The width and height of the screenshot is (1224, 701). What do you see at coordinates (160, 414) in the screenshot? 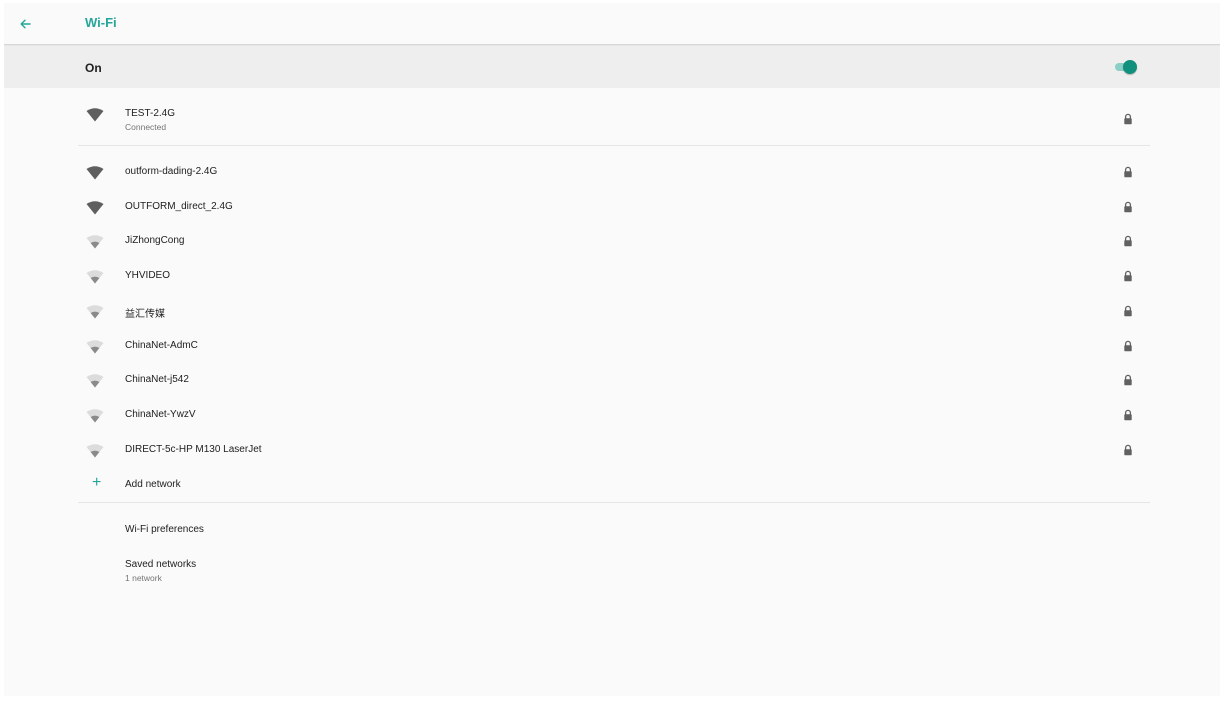
I see `network-ssid: ChinaNet-YwzV` at bounding box center [160, 414].